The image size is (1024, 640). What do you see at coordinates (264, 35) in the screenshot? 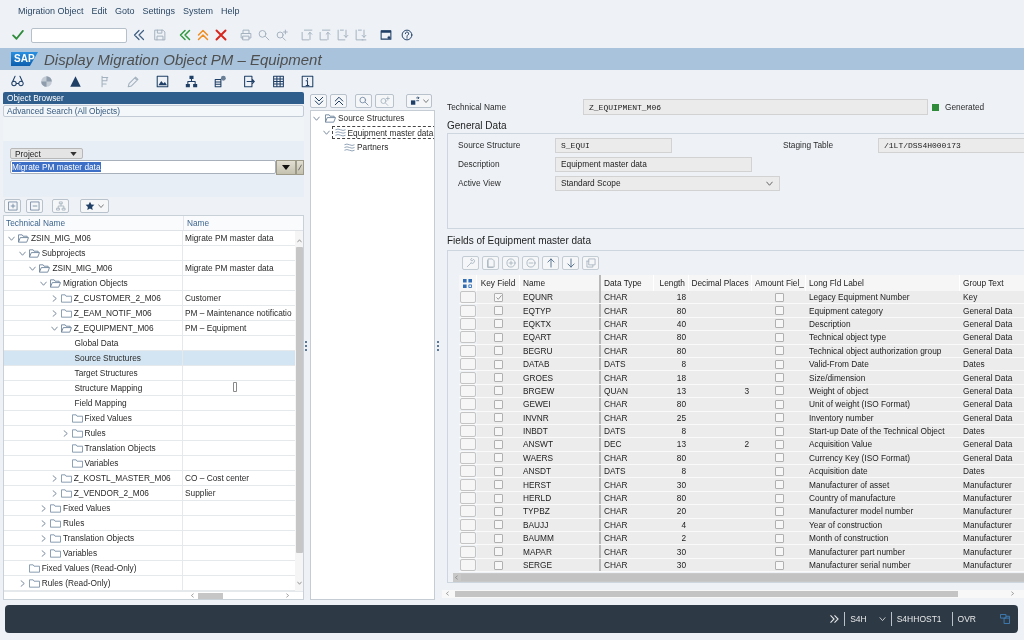
I see `search-icon` at bounding box center [264, 35].